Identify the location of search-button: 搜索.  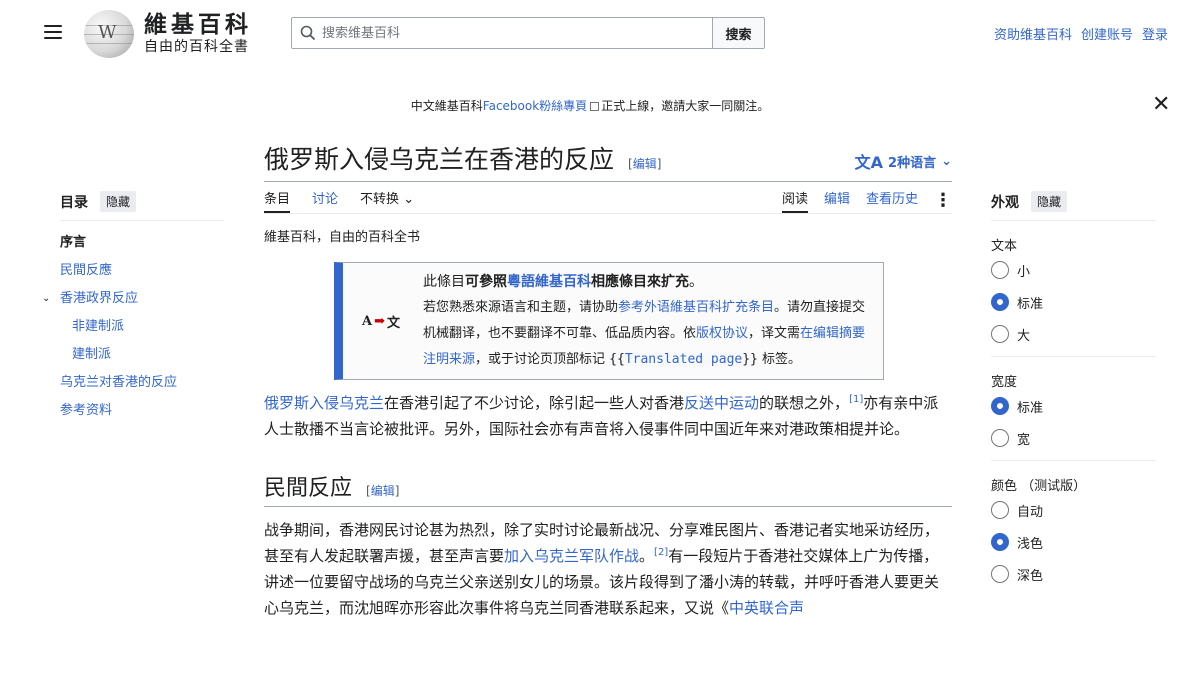
(739, 33).